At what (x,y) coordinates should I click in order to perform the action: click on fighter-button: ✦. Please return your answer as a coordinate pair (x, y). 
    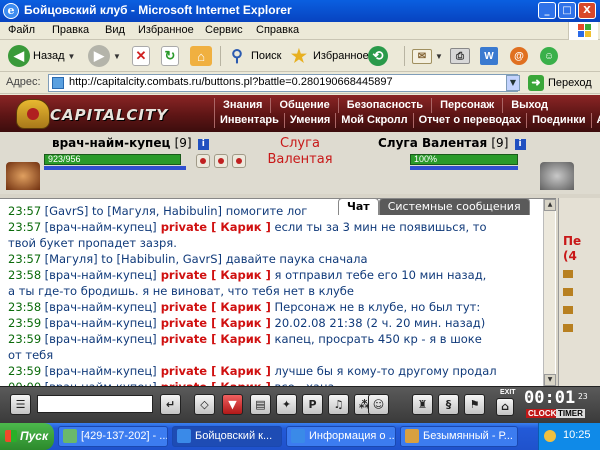
    Looking at the image, I should click on (286, 404).